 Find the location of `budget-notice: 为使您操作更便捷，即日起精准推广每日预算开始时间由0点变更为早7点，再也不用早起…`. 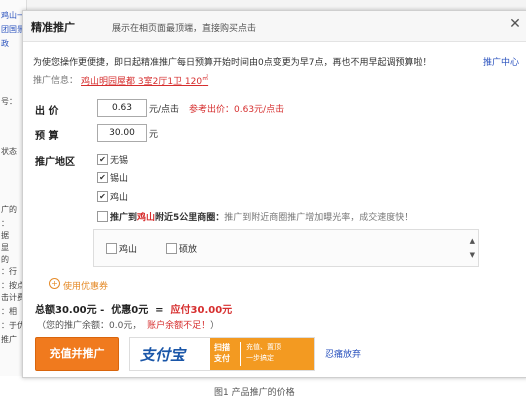

budget-notice: 为使您操作更便捷，即日起精准推广每日预算开始时间由0点变更为早7点，再也不用早起… is located at coordinates (232, 63).